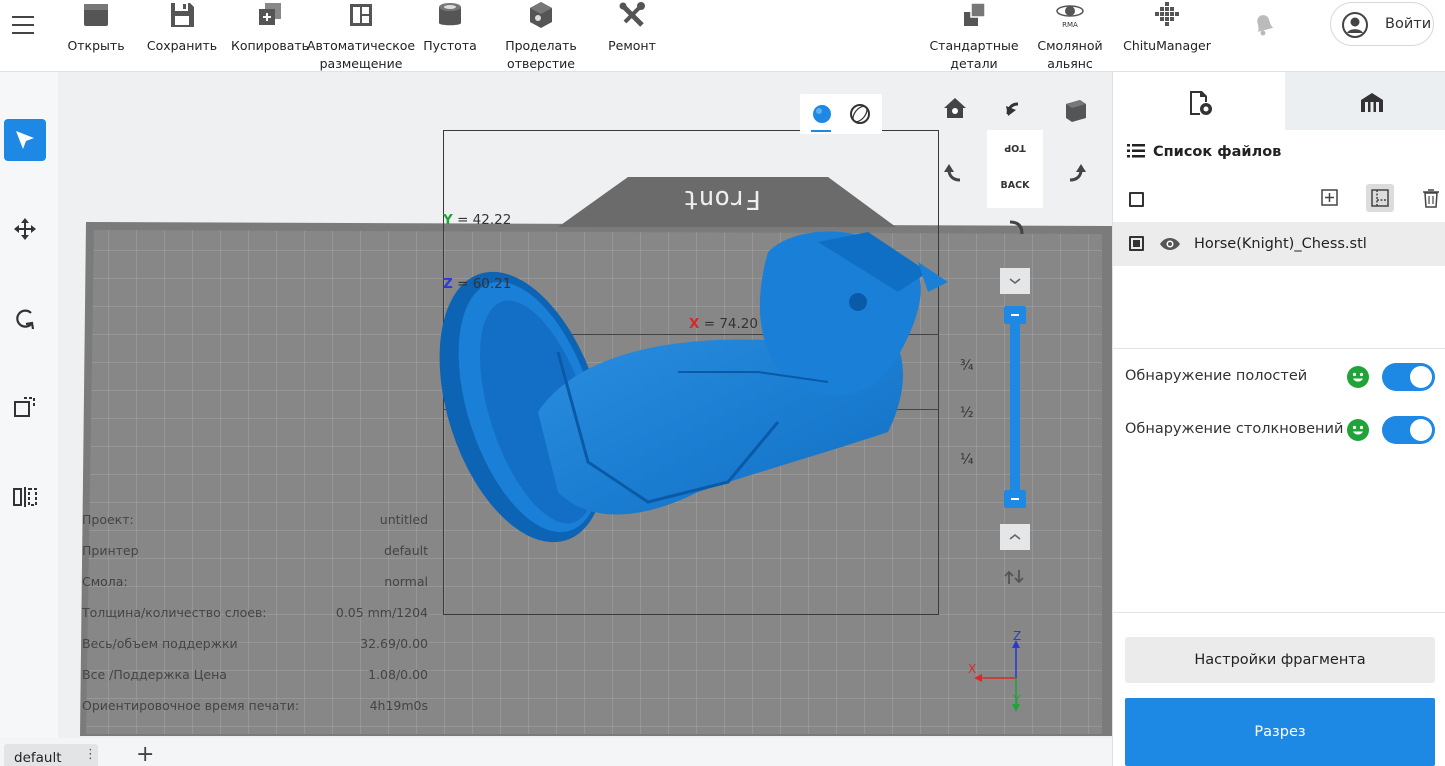 Image resolution: width=1445 pixels, height=766 pixels. What do you see at coordinates (632, 27) in the screenshot?
I see `repair-button: Ремонт` at bounding box center [632, 27].